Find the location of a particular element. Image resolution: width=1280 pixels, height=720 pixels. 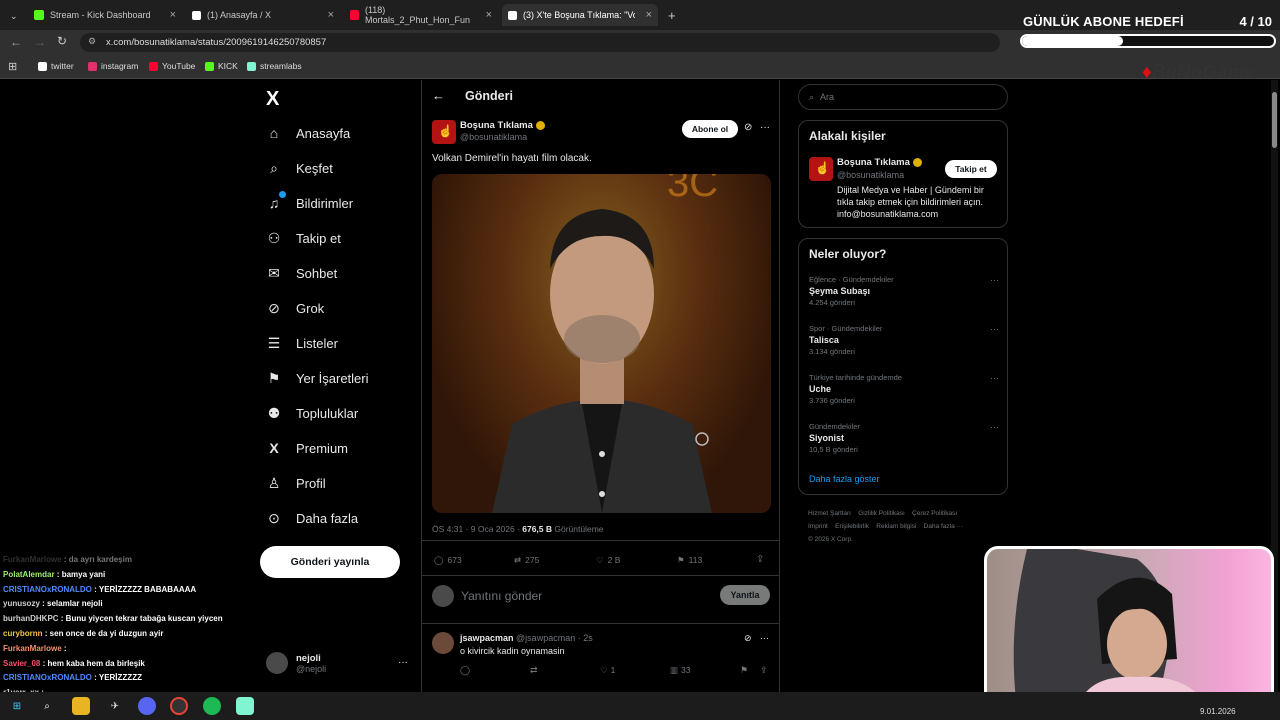

forward-icon: → is located at coordinates (40, 42).